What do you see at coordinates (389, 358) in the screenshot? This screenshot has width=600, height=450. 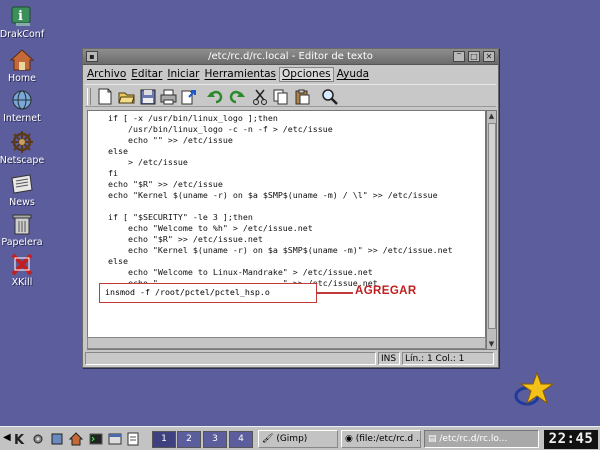 I see `status-insert-mode: INS` at bounding box center [389, 358].